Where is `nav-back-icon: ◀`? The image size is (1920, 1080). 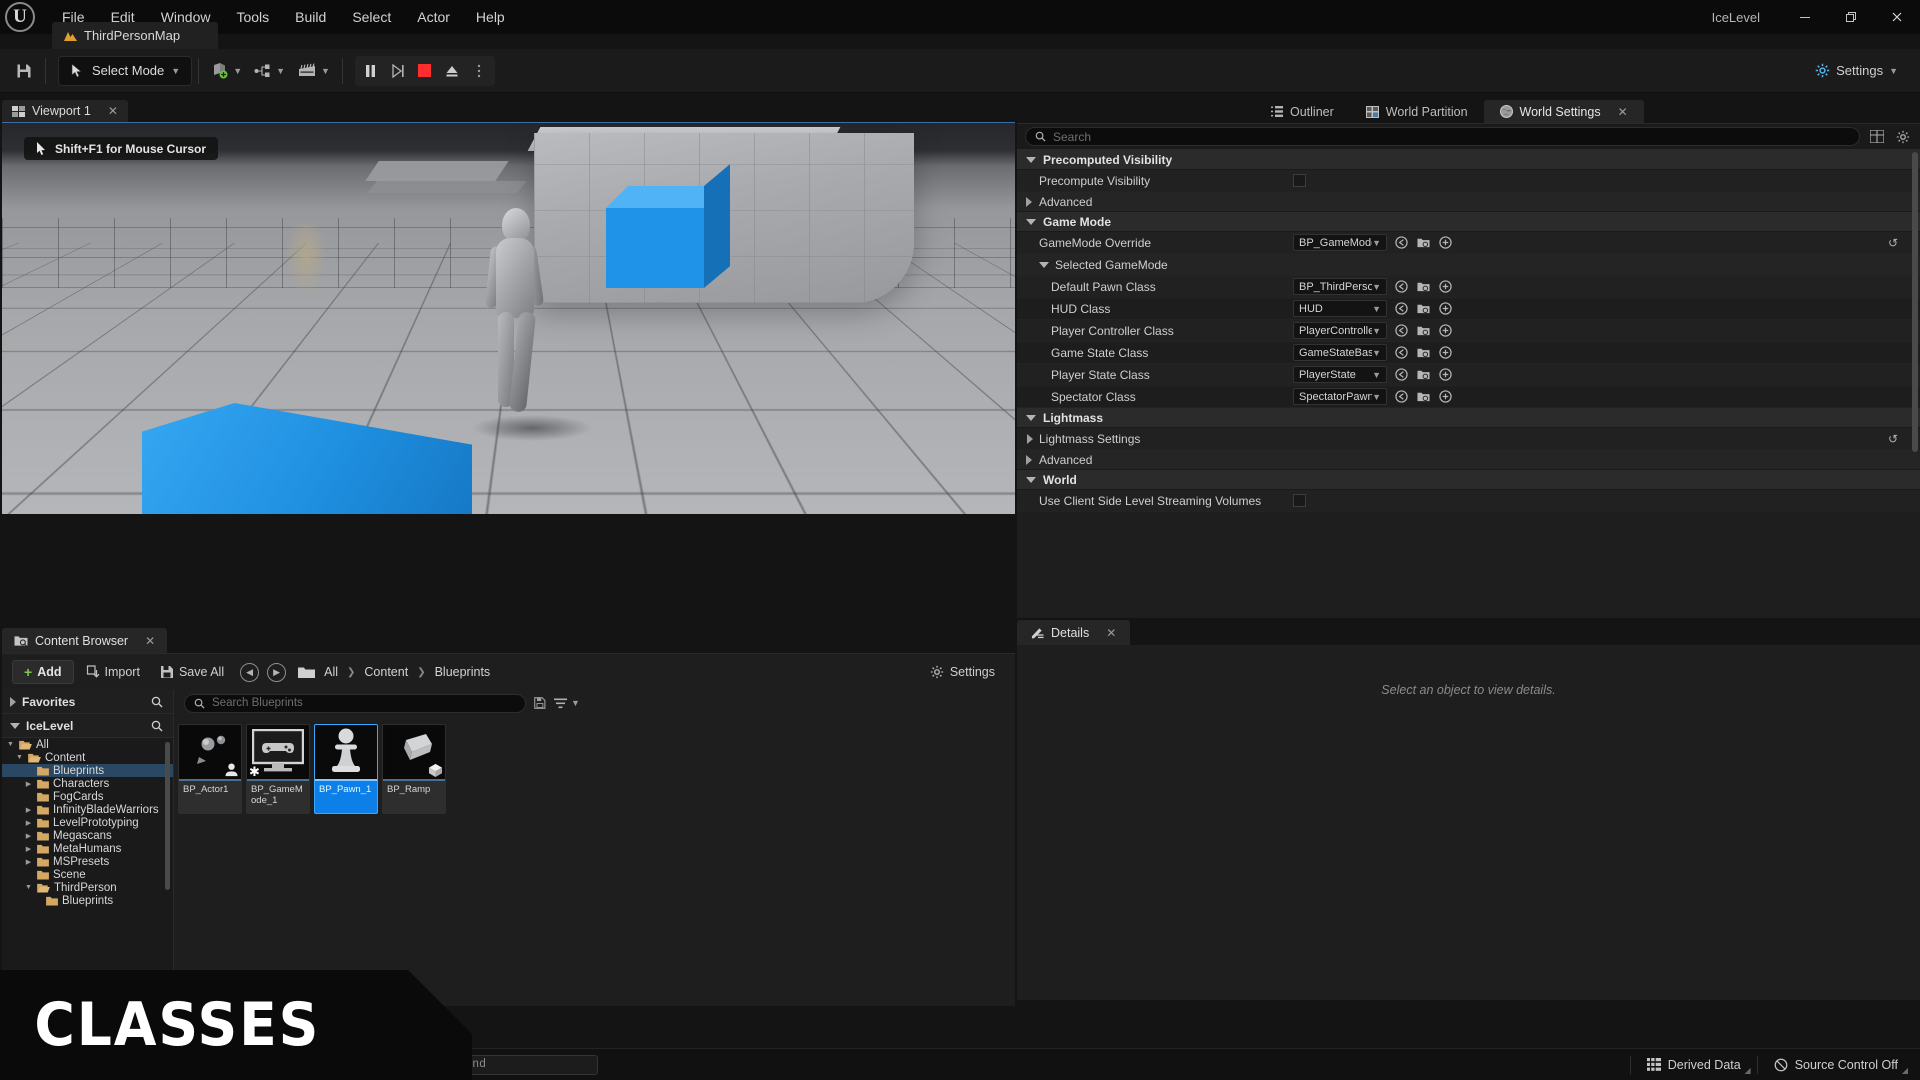 nav-back-icon: ◀ is located at coordinates (250, 672).